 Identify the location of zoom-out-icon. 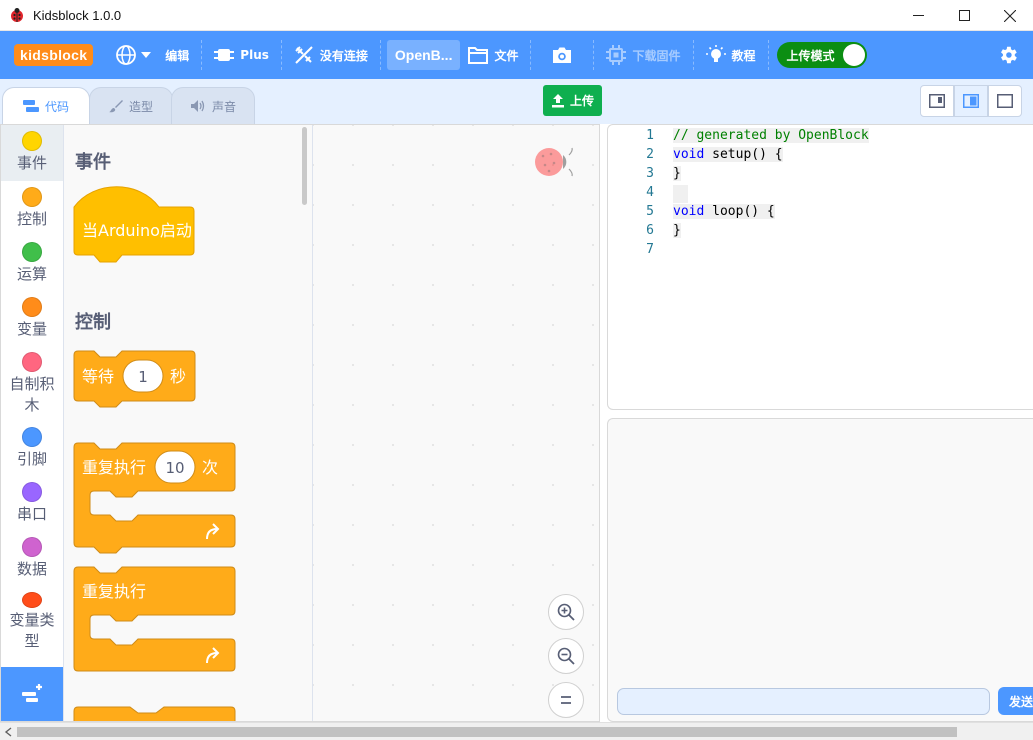
(566, 656).